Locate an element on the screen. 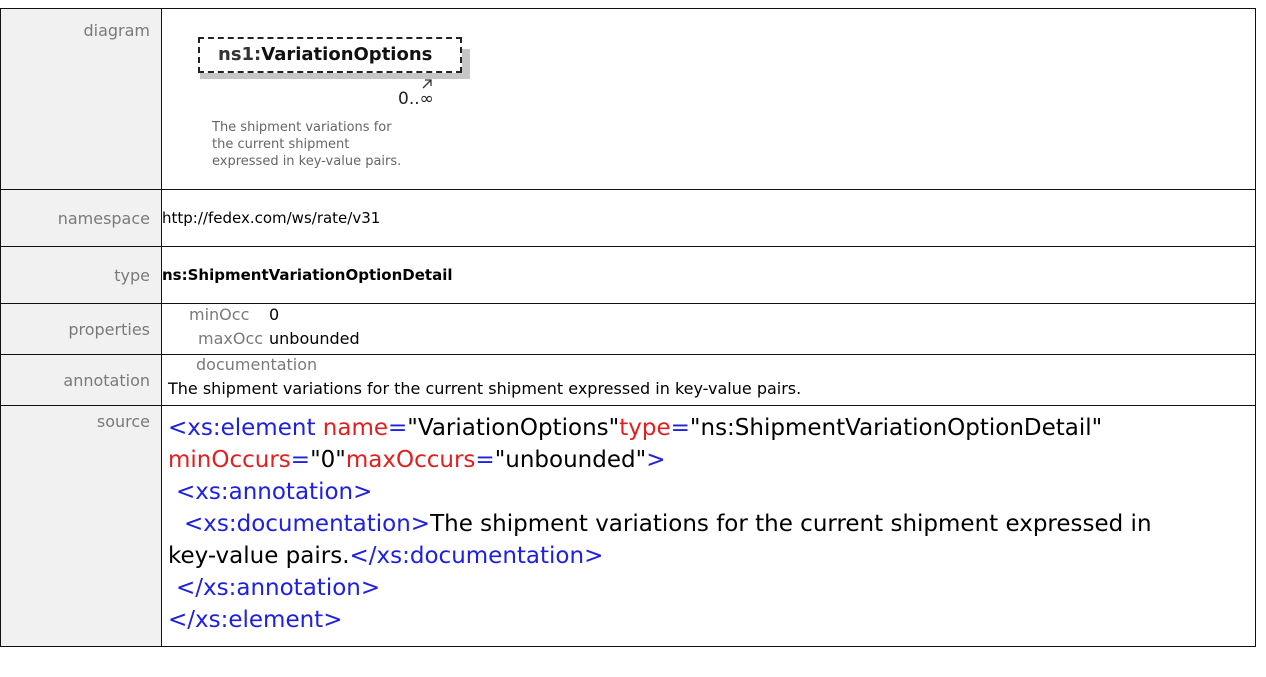  annotation-label: annotation is located at coordinates (106, 380).